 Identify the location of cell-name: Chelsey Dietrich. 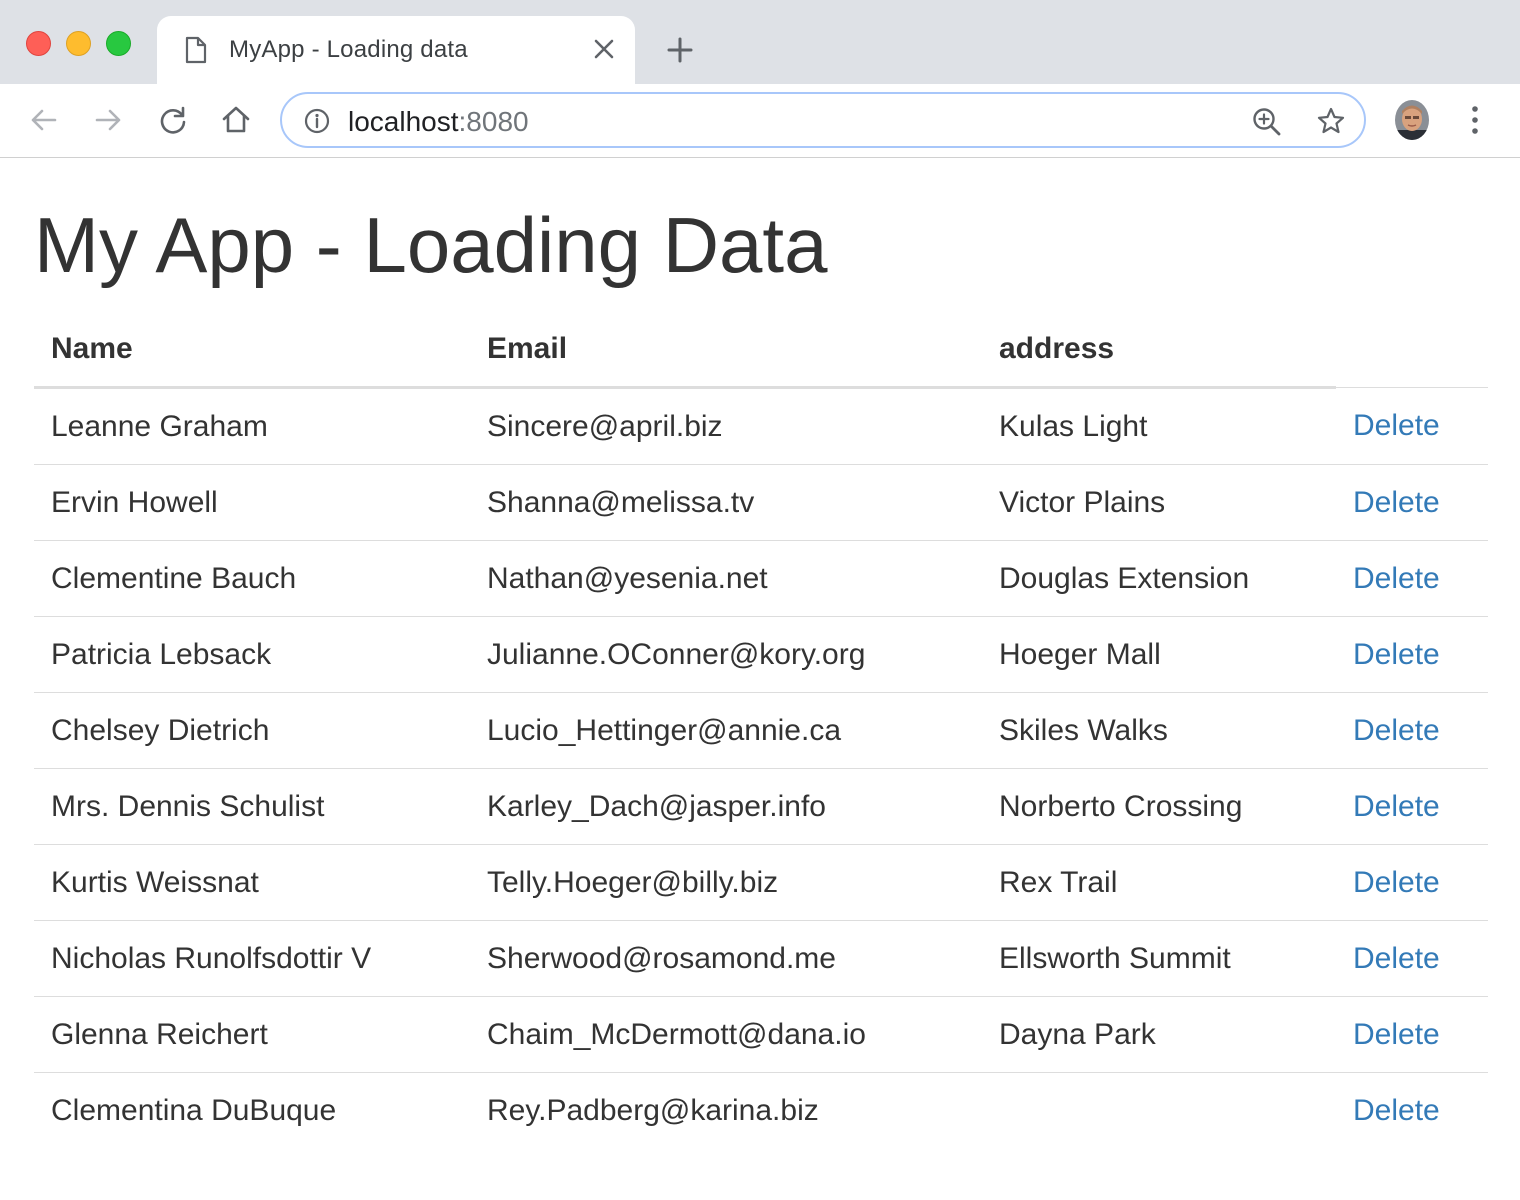
(252, 730).